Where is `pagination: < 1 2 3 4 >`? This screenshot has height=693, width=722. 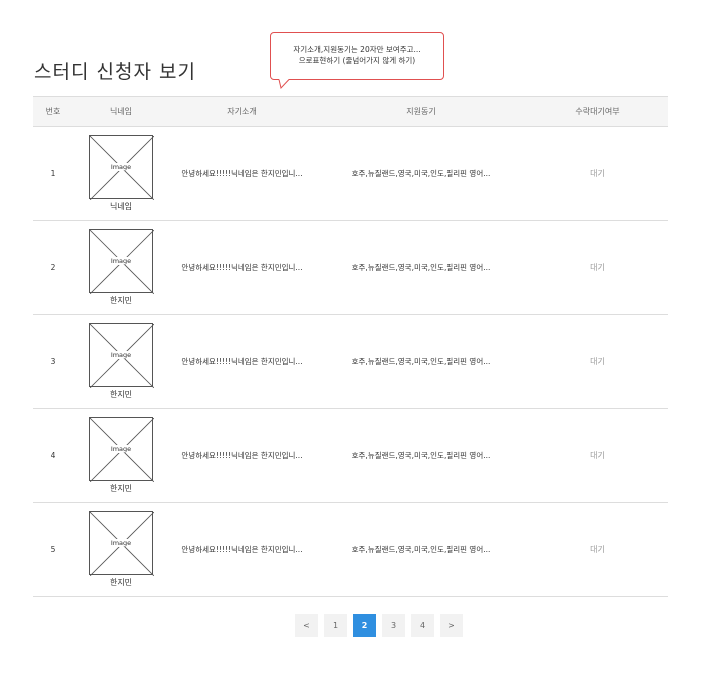
pagination: < 1 2 3 4 > is located at coordinates (379, 625).